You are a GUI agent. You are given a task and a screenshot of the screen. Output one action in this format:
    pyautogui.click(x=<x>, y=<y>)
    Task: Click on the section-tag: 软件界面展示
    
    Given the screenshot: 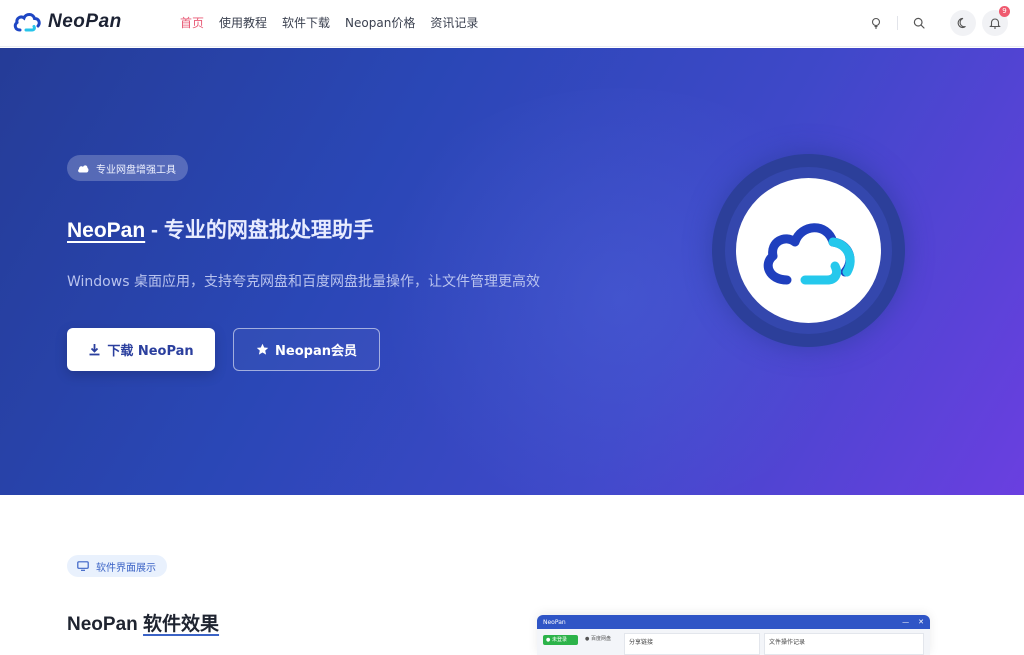 What is the action you would take?
    pyautogui.click(x=117, y=566)
    